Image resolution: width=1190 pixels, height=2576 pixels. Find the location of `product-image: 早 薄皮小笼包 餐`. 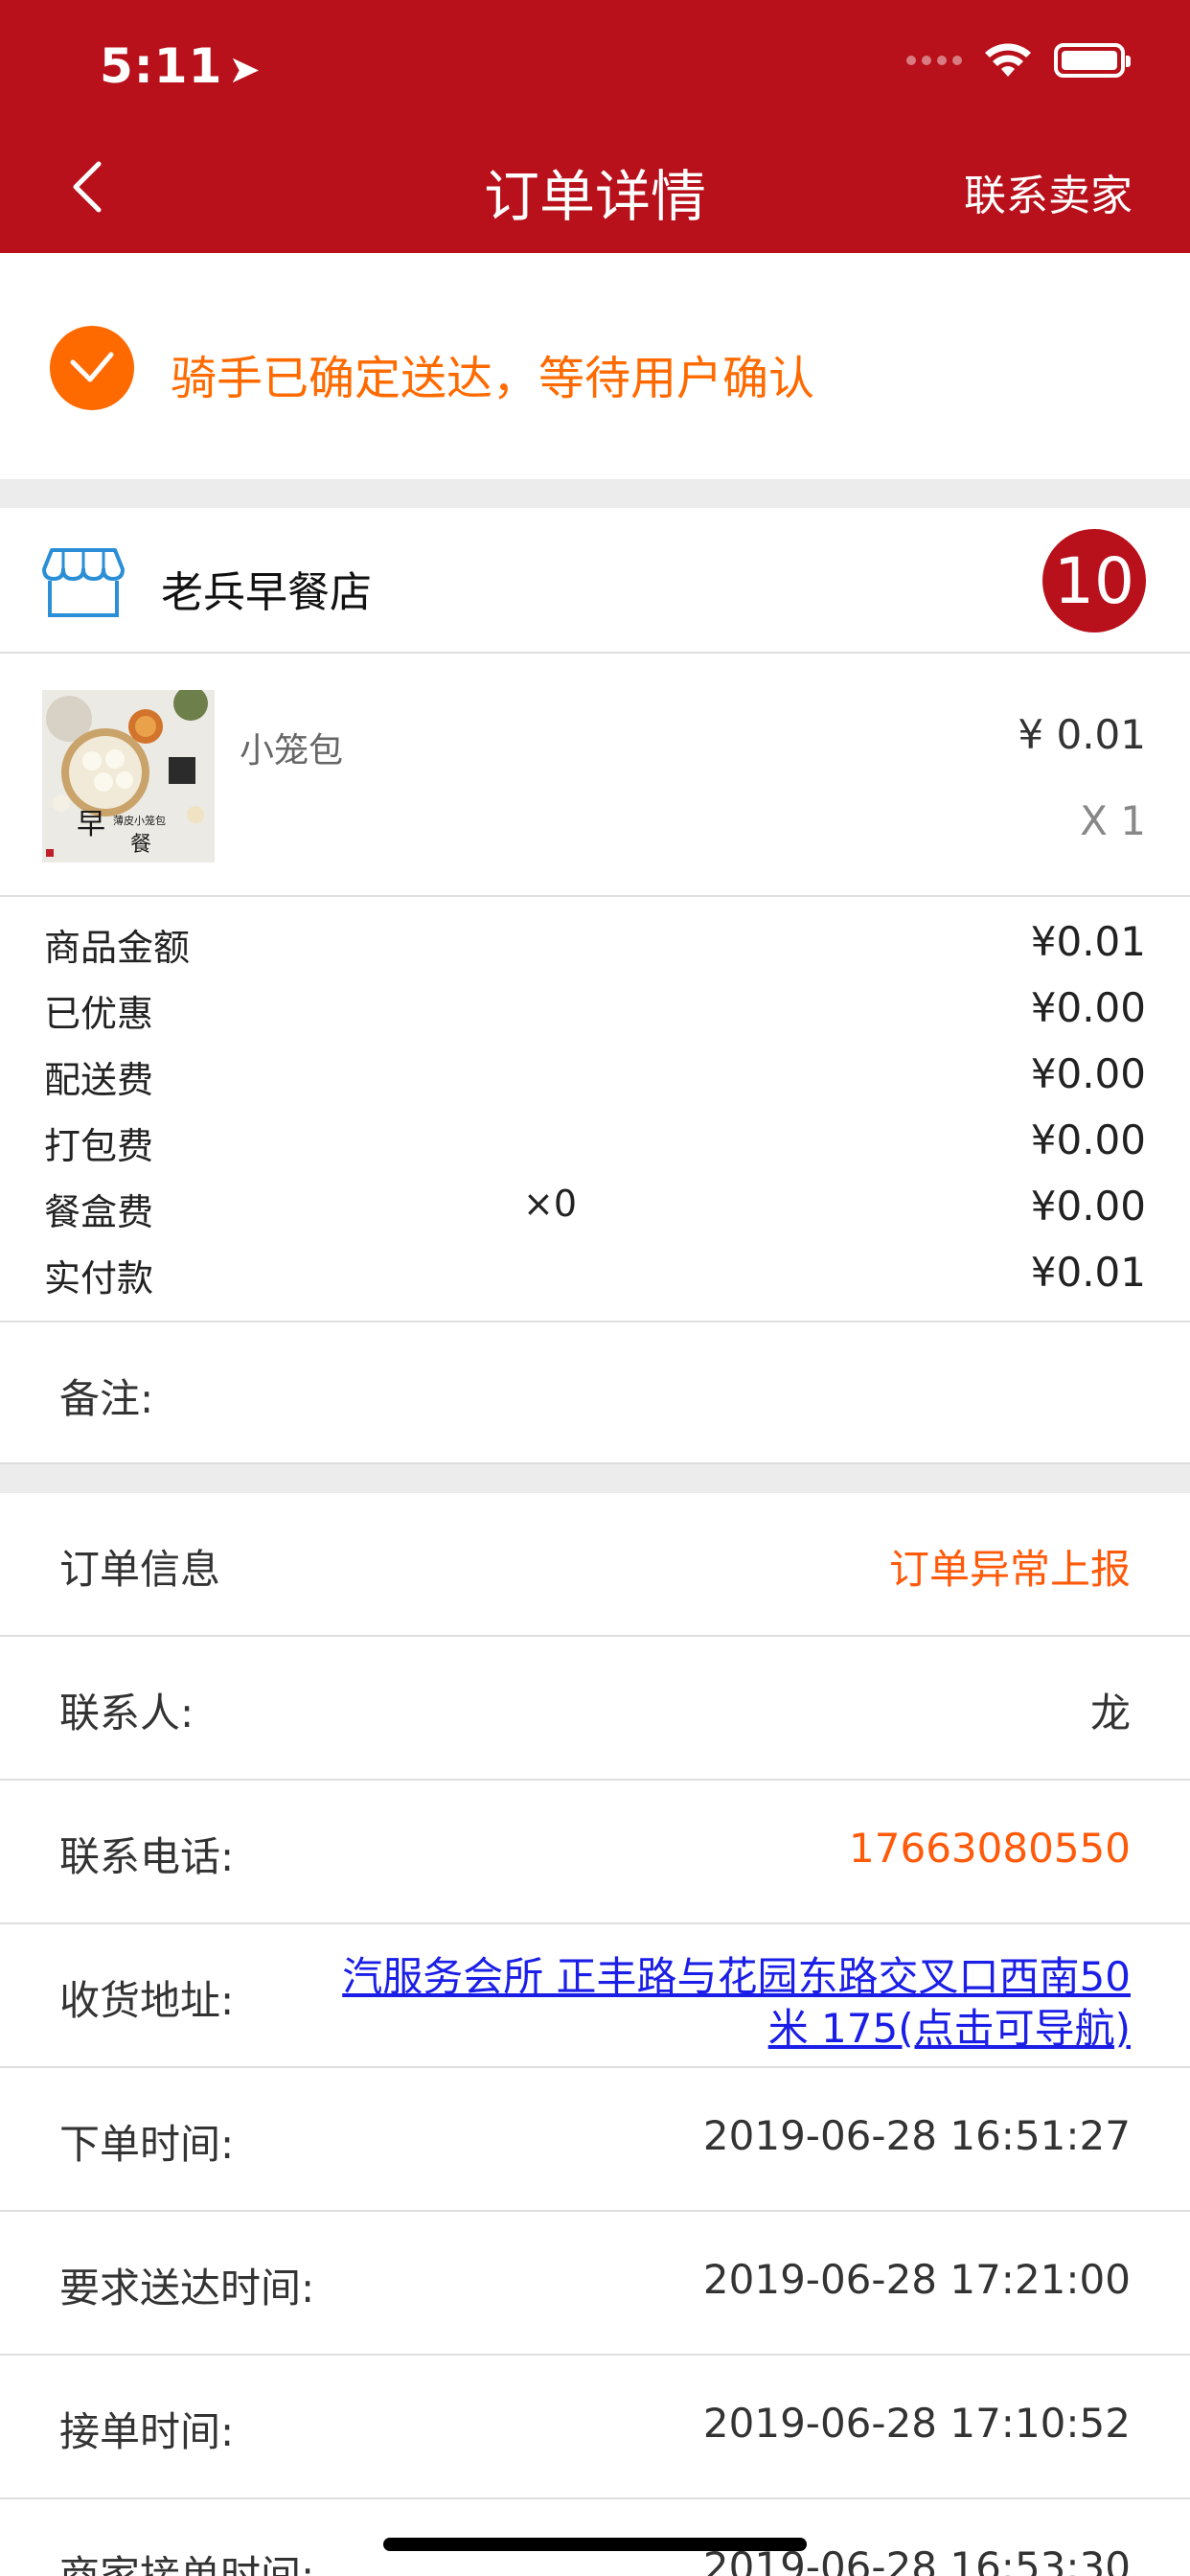

product-image: 早 薄皮小笼包 餐 is located at coordinates (128, 776).